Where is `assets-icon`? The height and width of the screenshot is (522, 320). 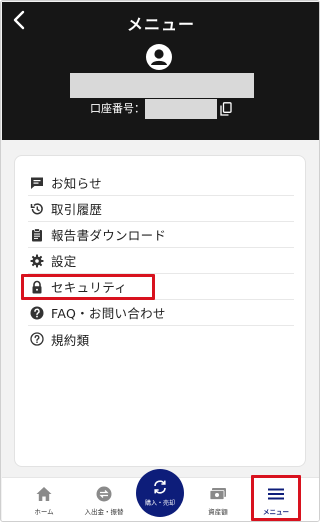
assets-icon is located at coordinates (218, 494).